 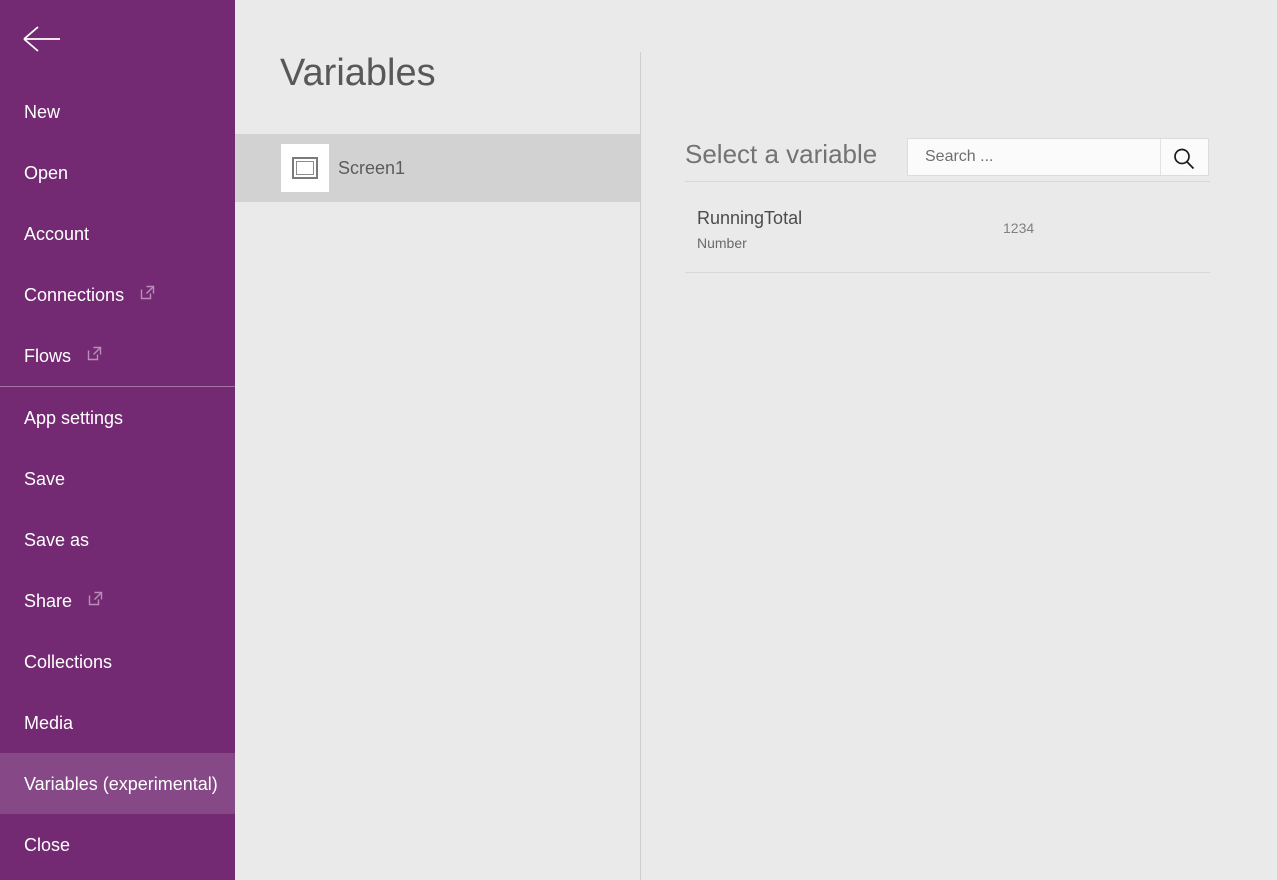 I want to click on sidebar-item-variables: Variables (experimental), so click(x=117, y=783).